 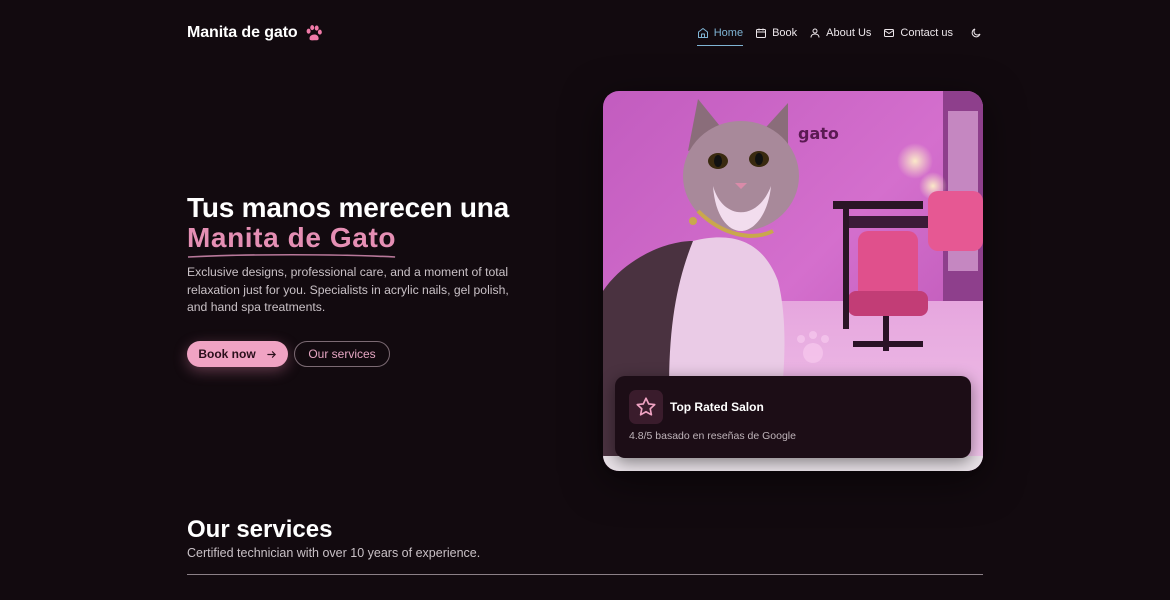 What do you see at coordinates (314, 33) in the screenshot?
I see `paw-icon` at bounding box center [314, 33].